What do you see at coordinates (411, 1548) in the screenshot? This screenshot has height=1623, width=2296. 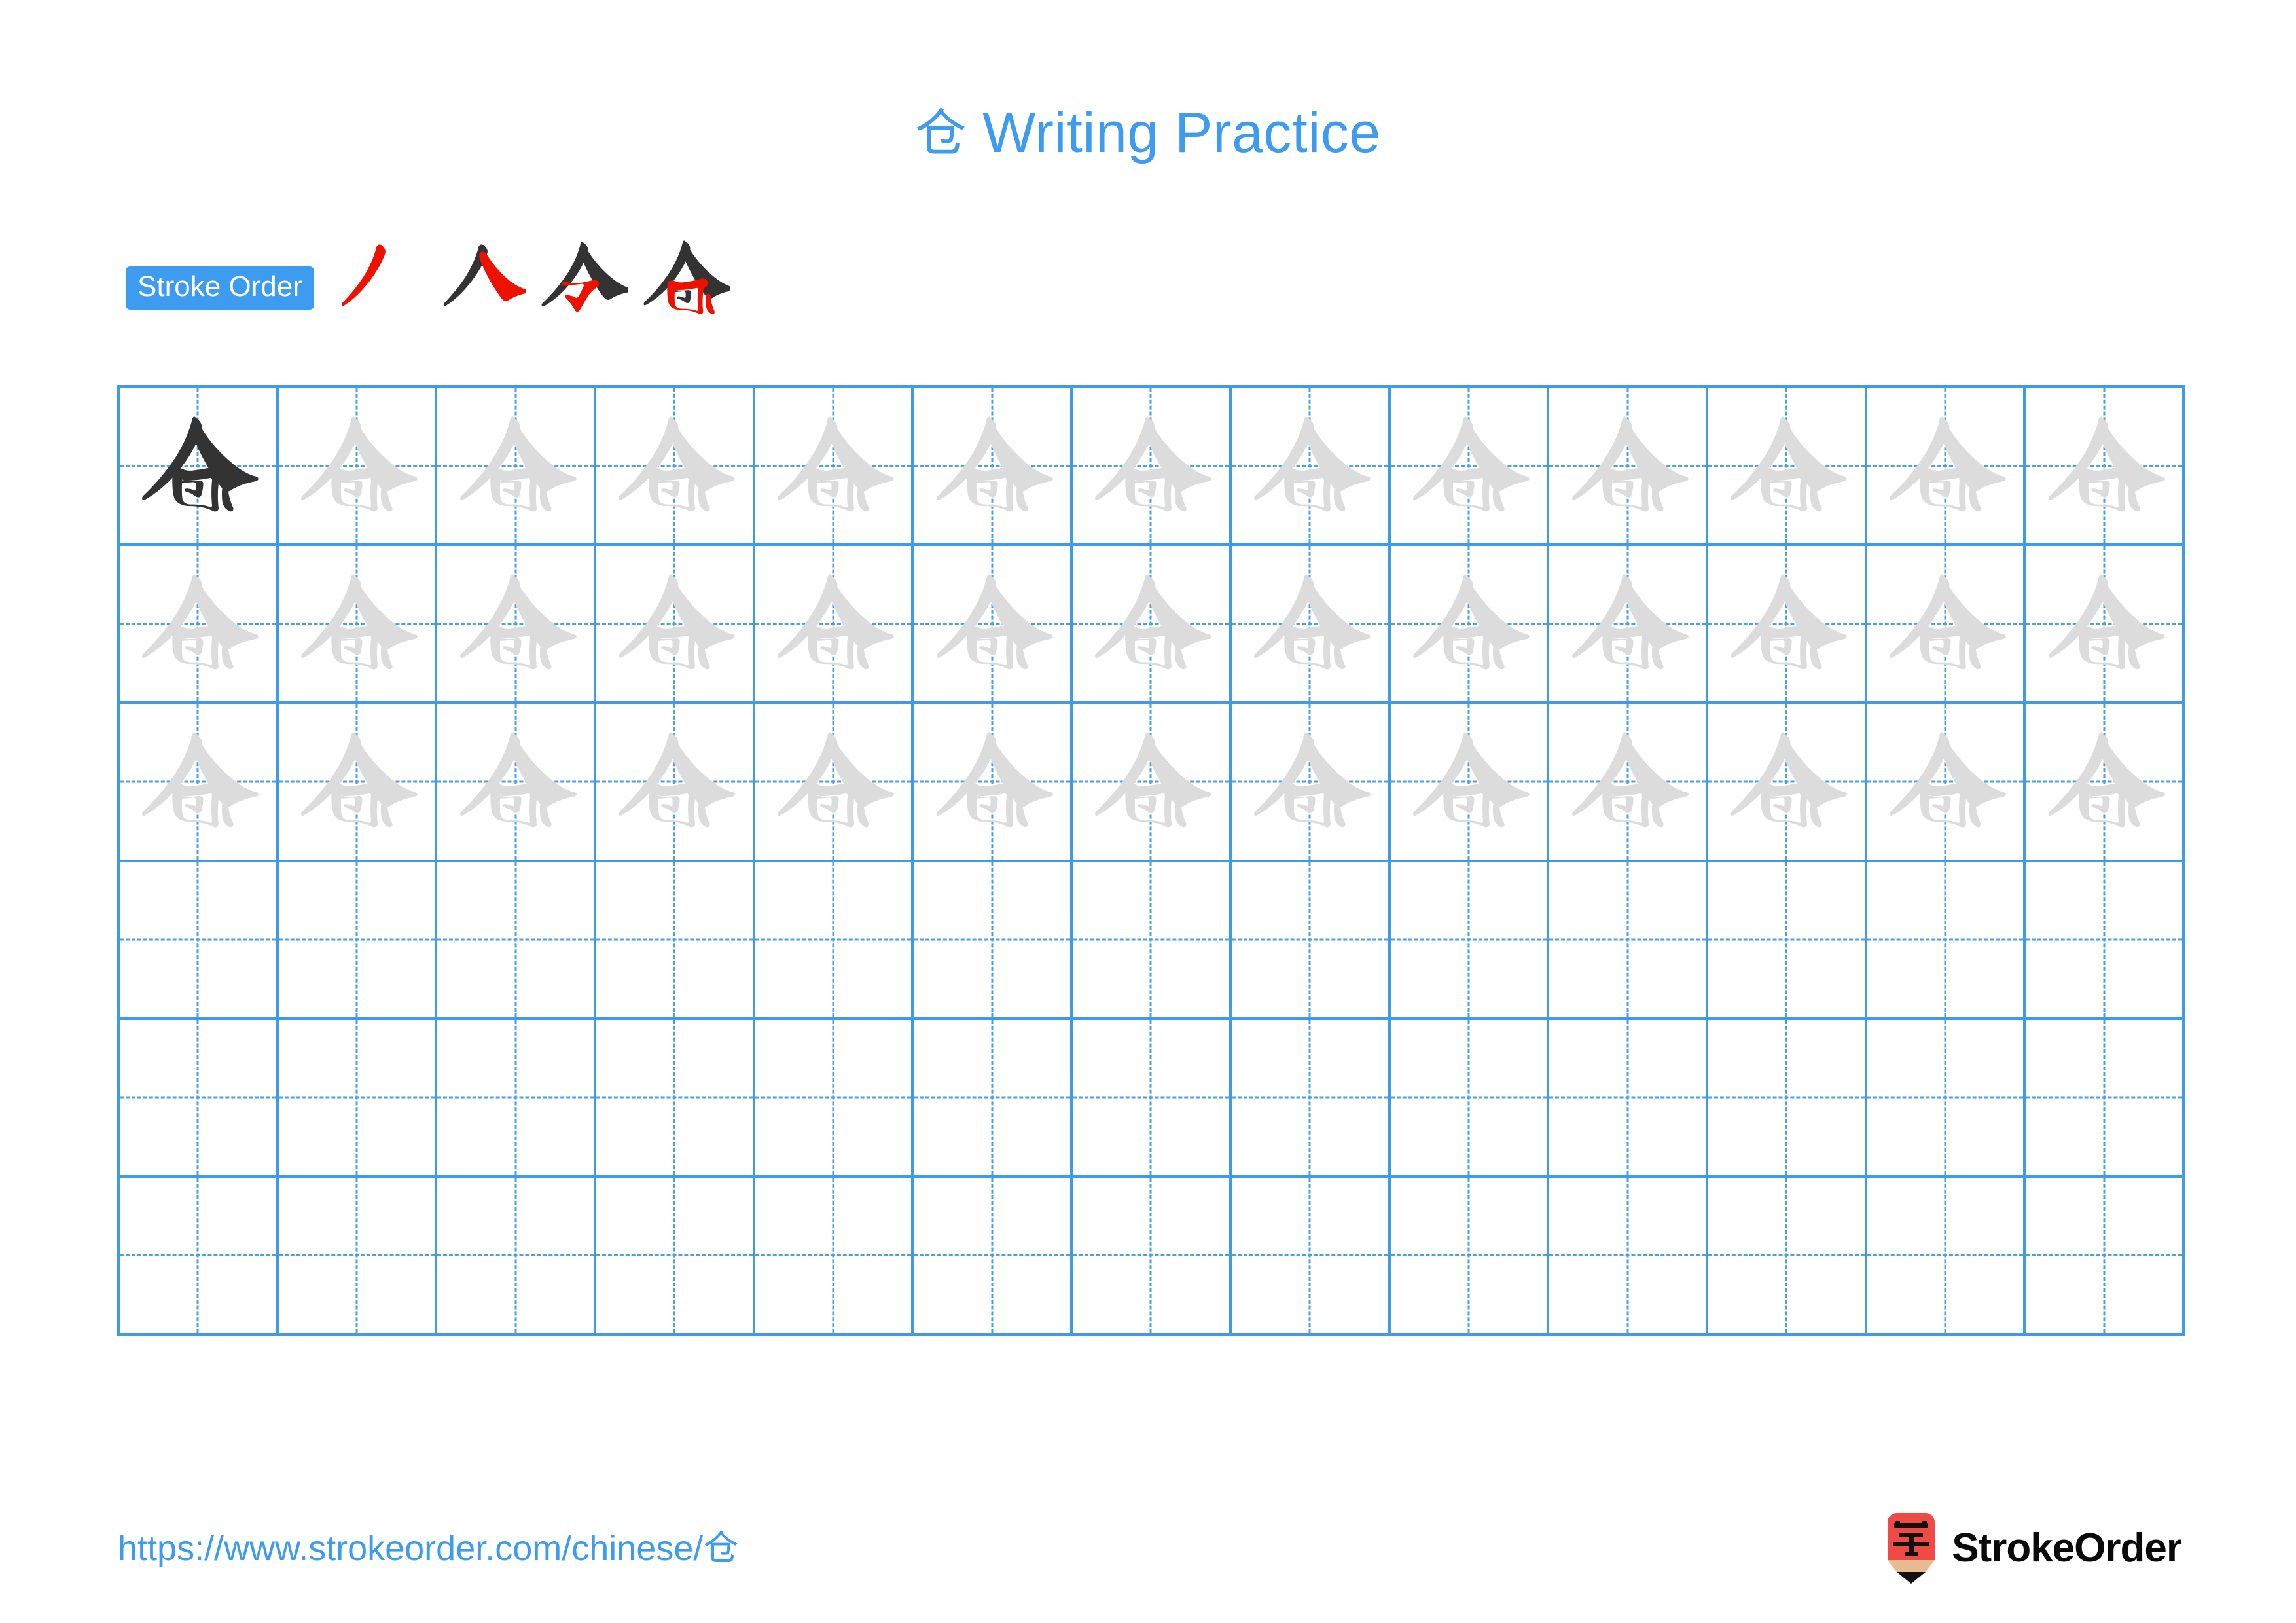 I see `footer-url-text: https://www.strokeorder.com/chinese/` at bounding box center [411, 1548].